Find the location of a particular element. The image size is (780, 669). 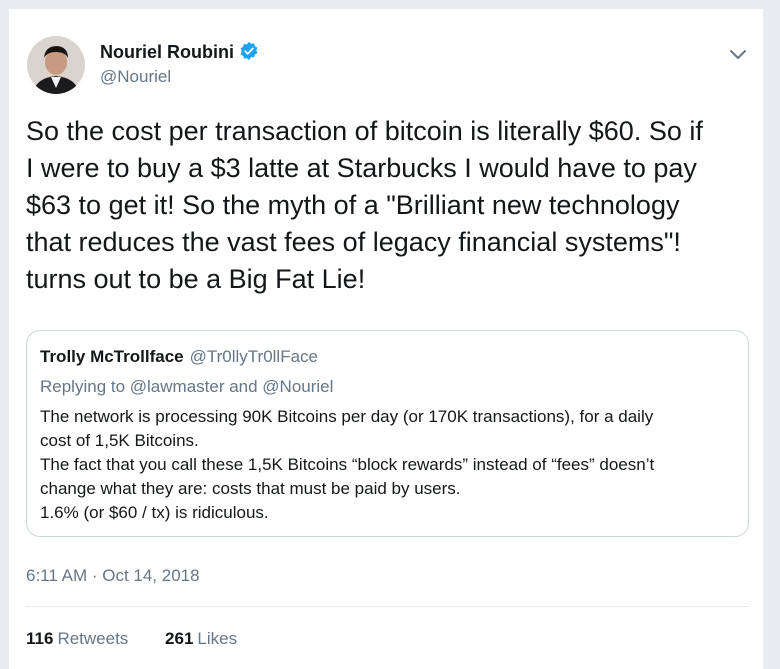

author-avatar is located at coordinates (56, 65).